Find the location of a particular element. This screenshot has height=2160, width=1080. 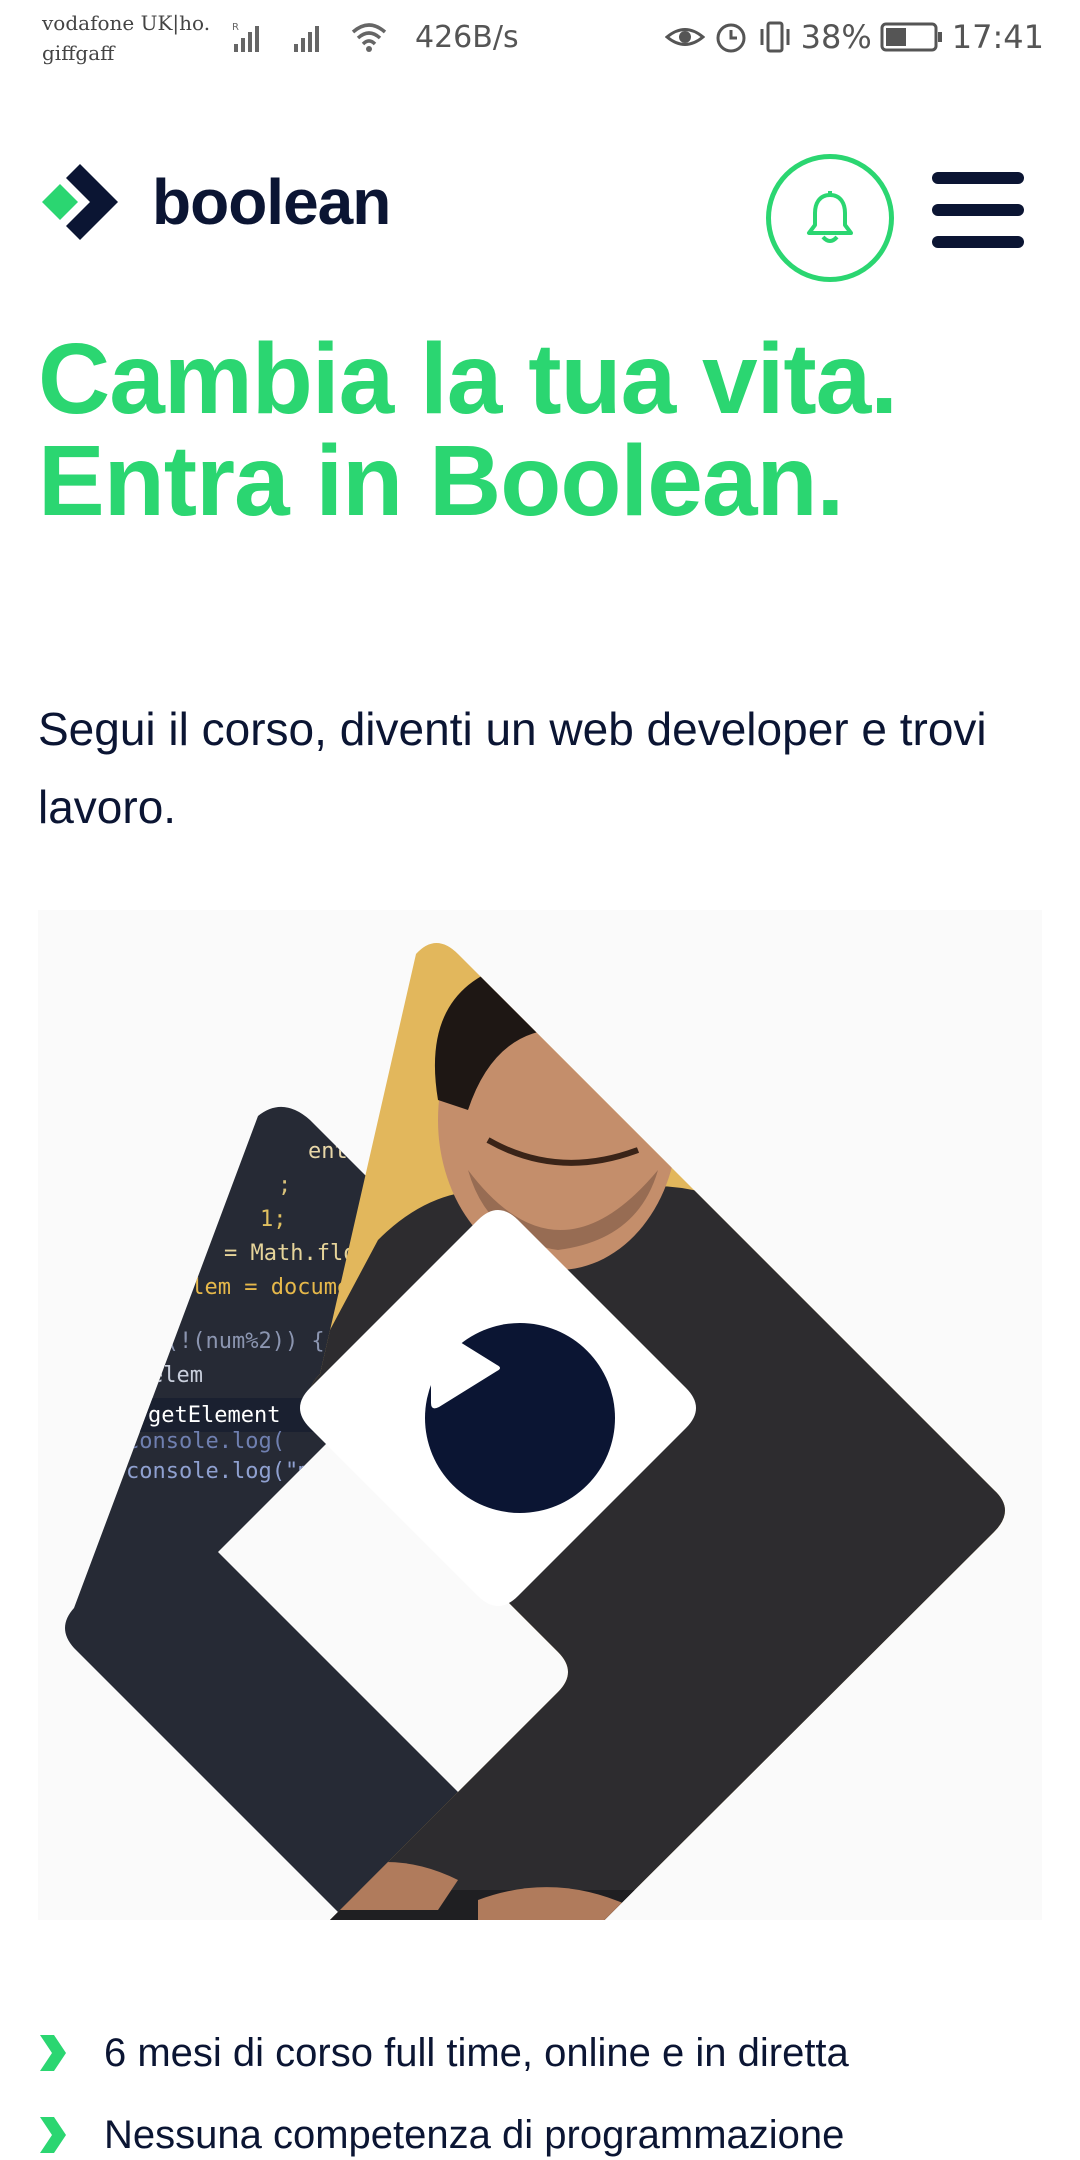

code-line: elem is located at coordinates (176, 1375).